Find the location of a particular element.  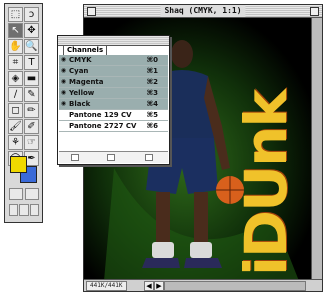

load-selection-icon is located at coordinates (75, 157).